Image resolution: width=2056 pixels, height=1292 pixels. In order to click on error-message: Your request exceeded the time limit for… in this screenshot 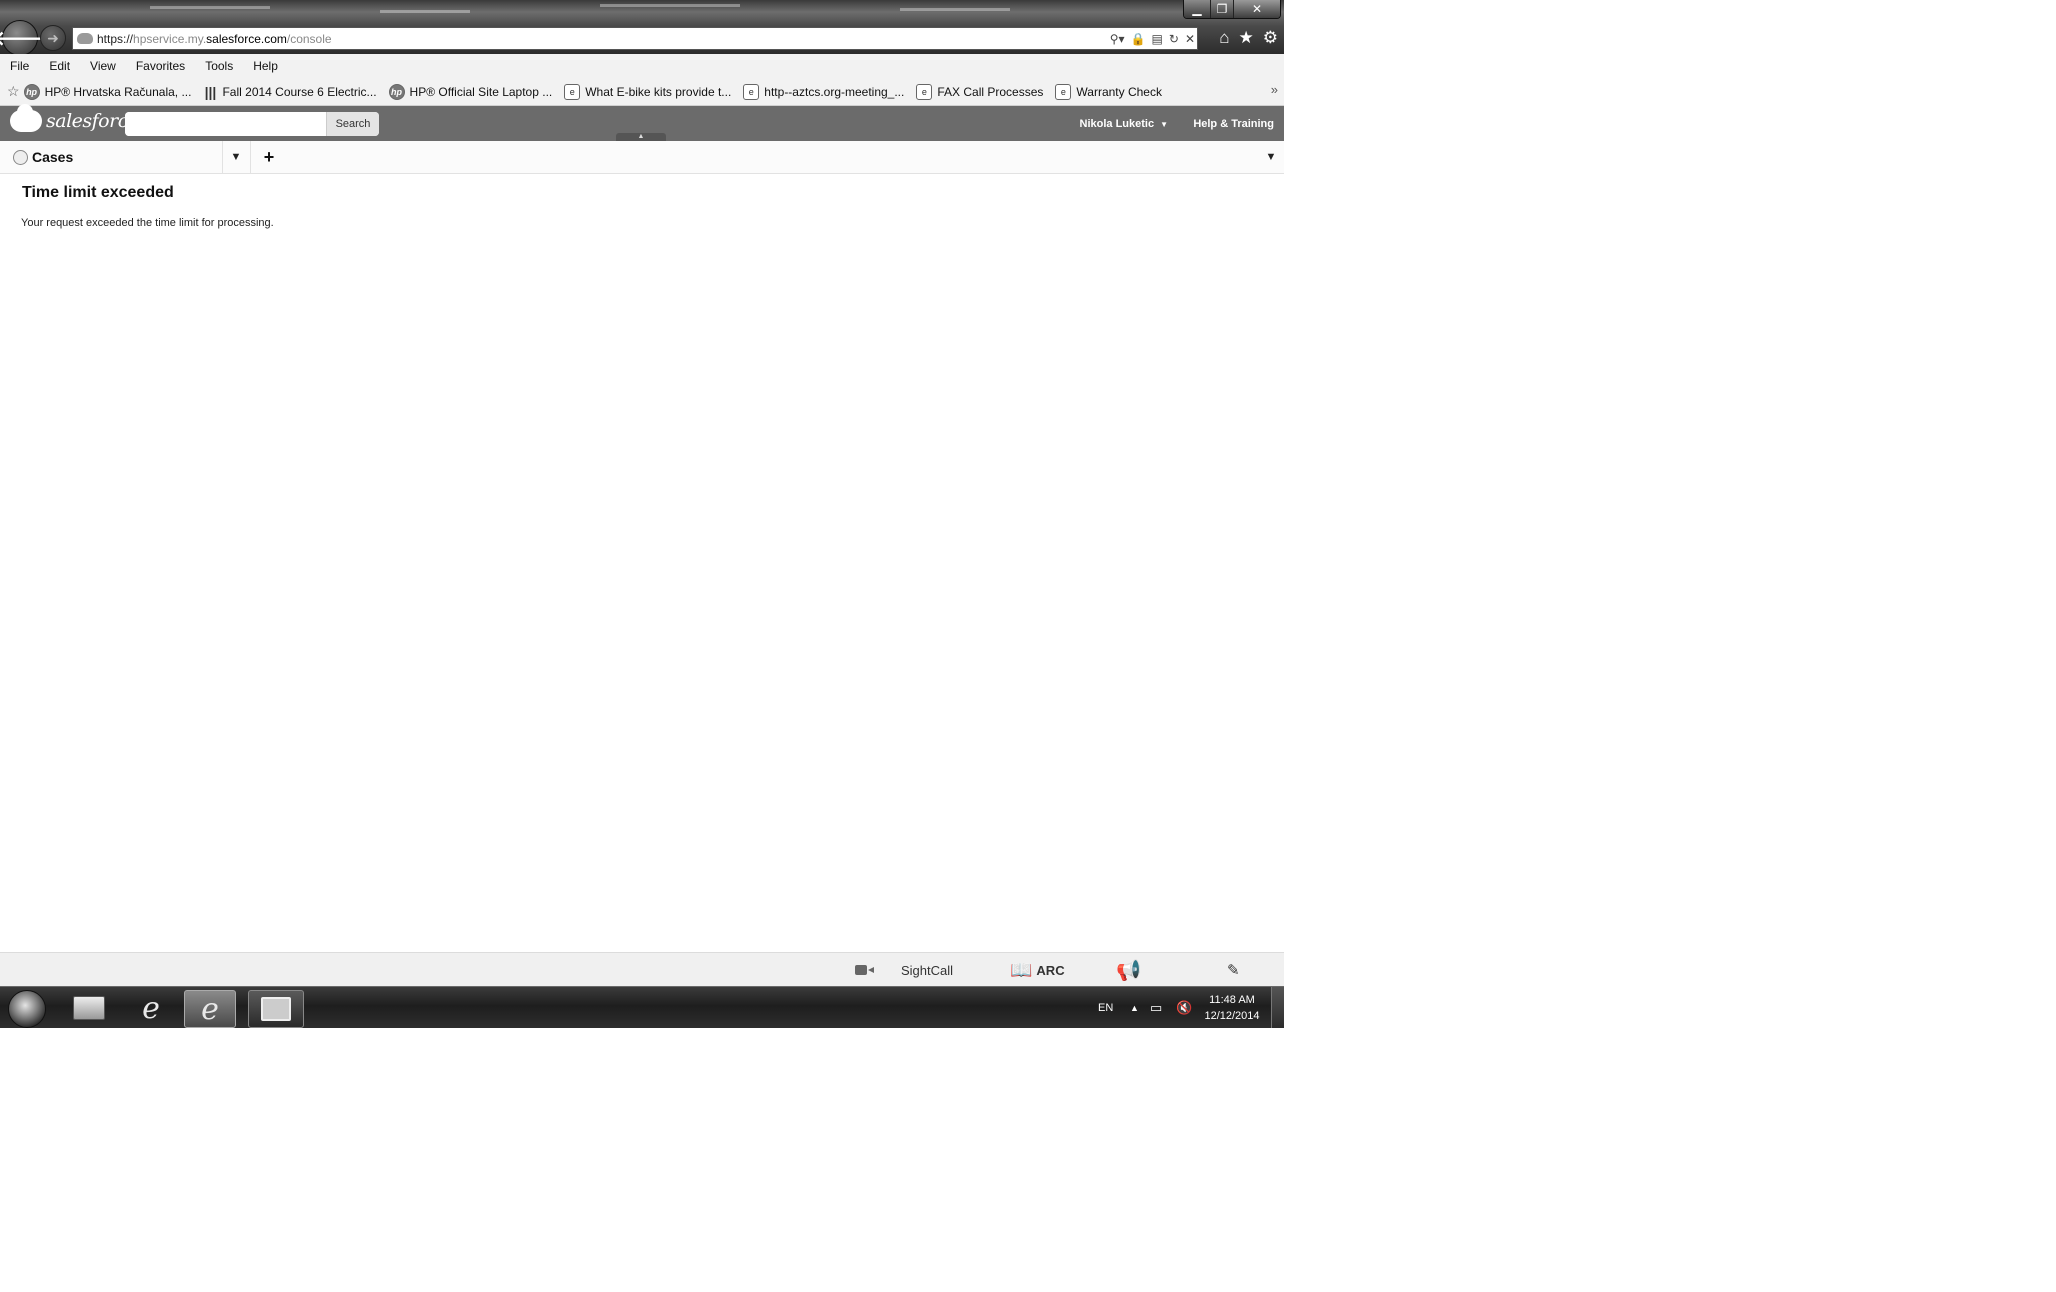, I will do `click(147, 223)`.